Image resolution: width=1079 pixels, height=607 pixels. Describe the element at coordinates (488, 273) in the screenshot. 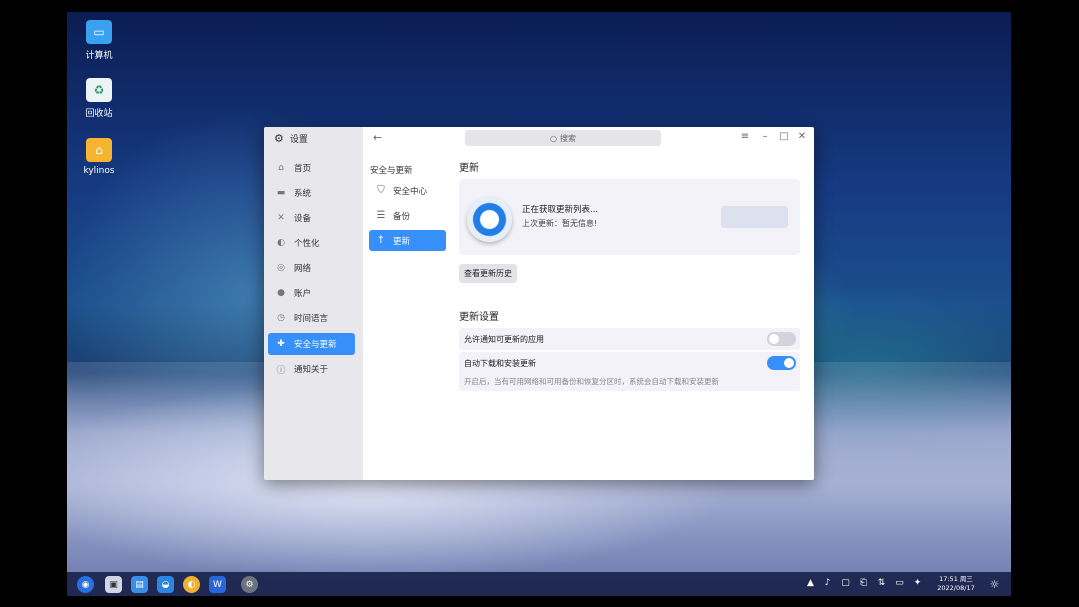

I see `view-update-history-button: 查看更新历史` at that location.